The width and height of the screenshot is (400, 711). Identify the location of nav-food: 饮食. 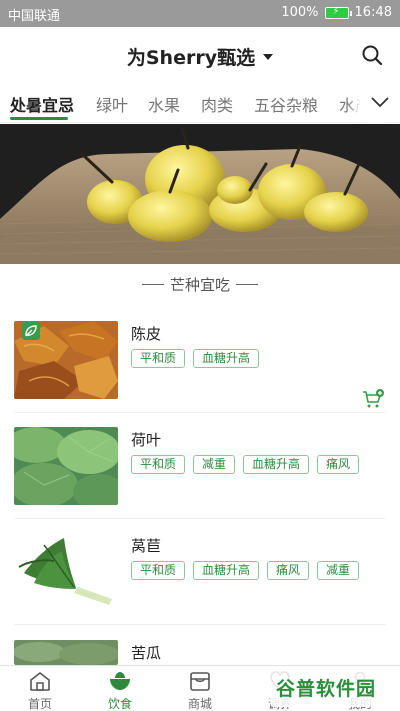
(120, 688).